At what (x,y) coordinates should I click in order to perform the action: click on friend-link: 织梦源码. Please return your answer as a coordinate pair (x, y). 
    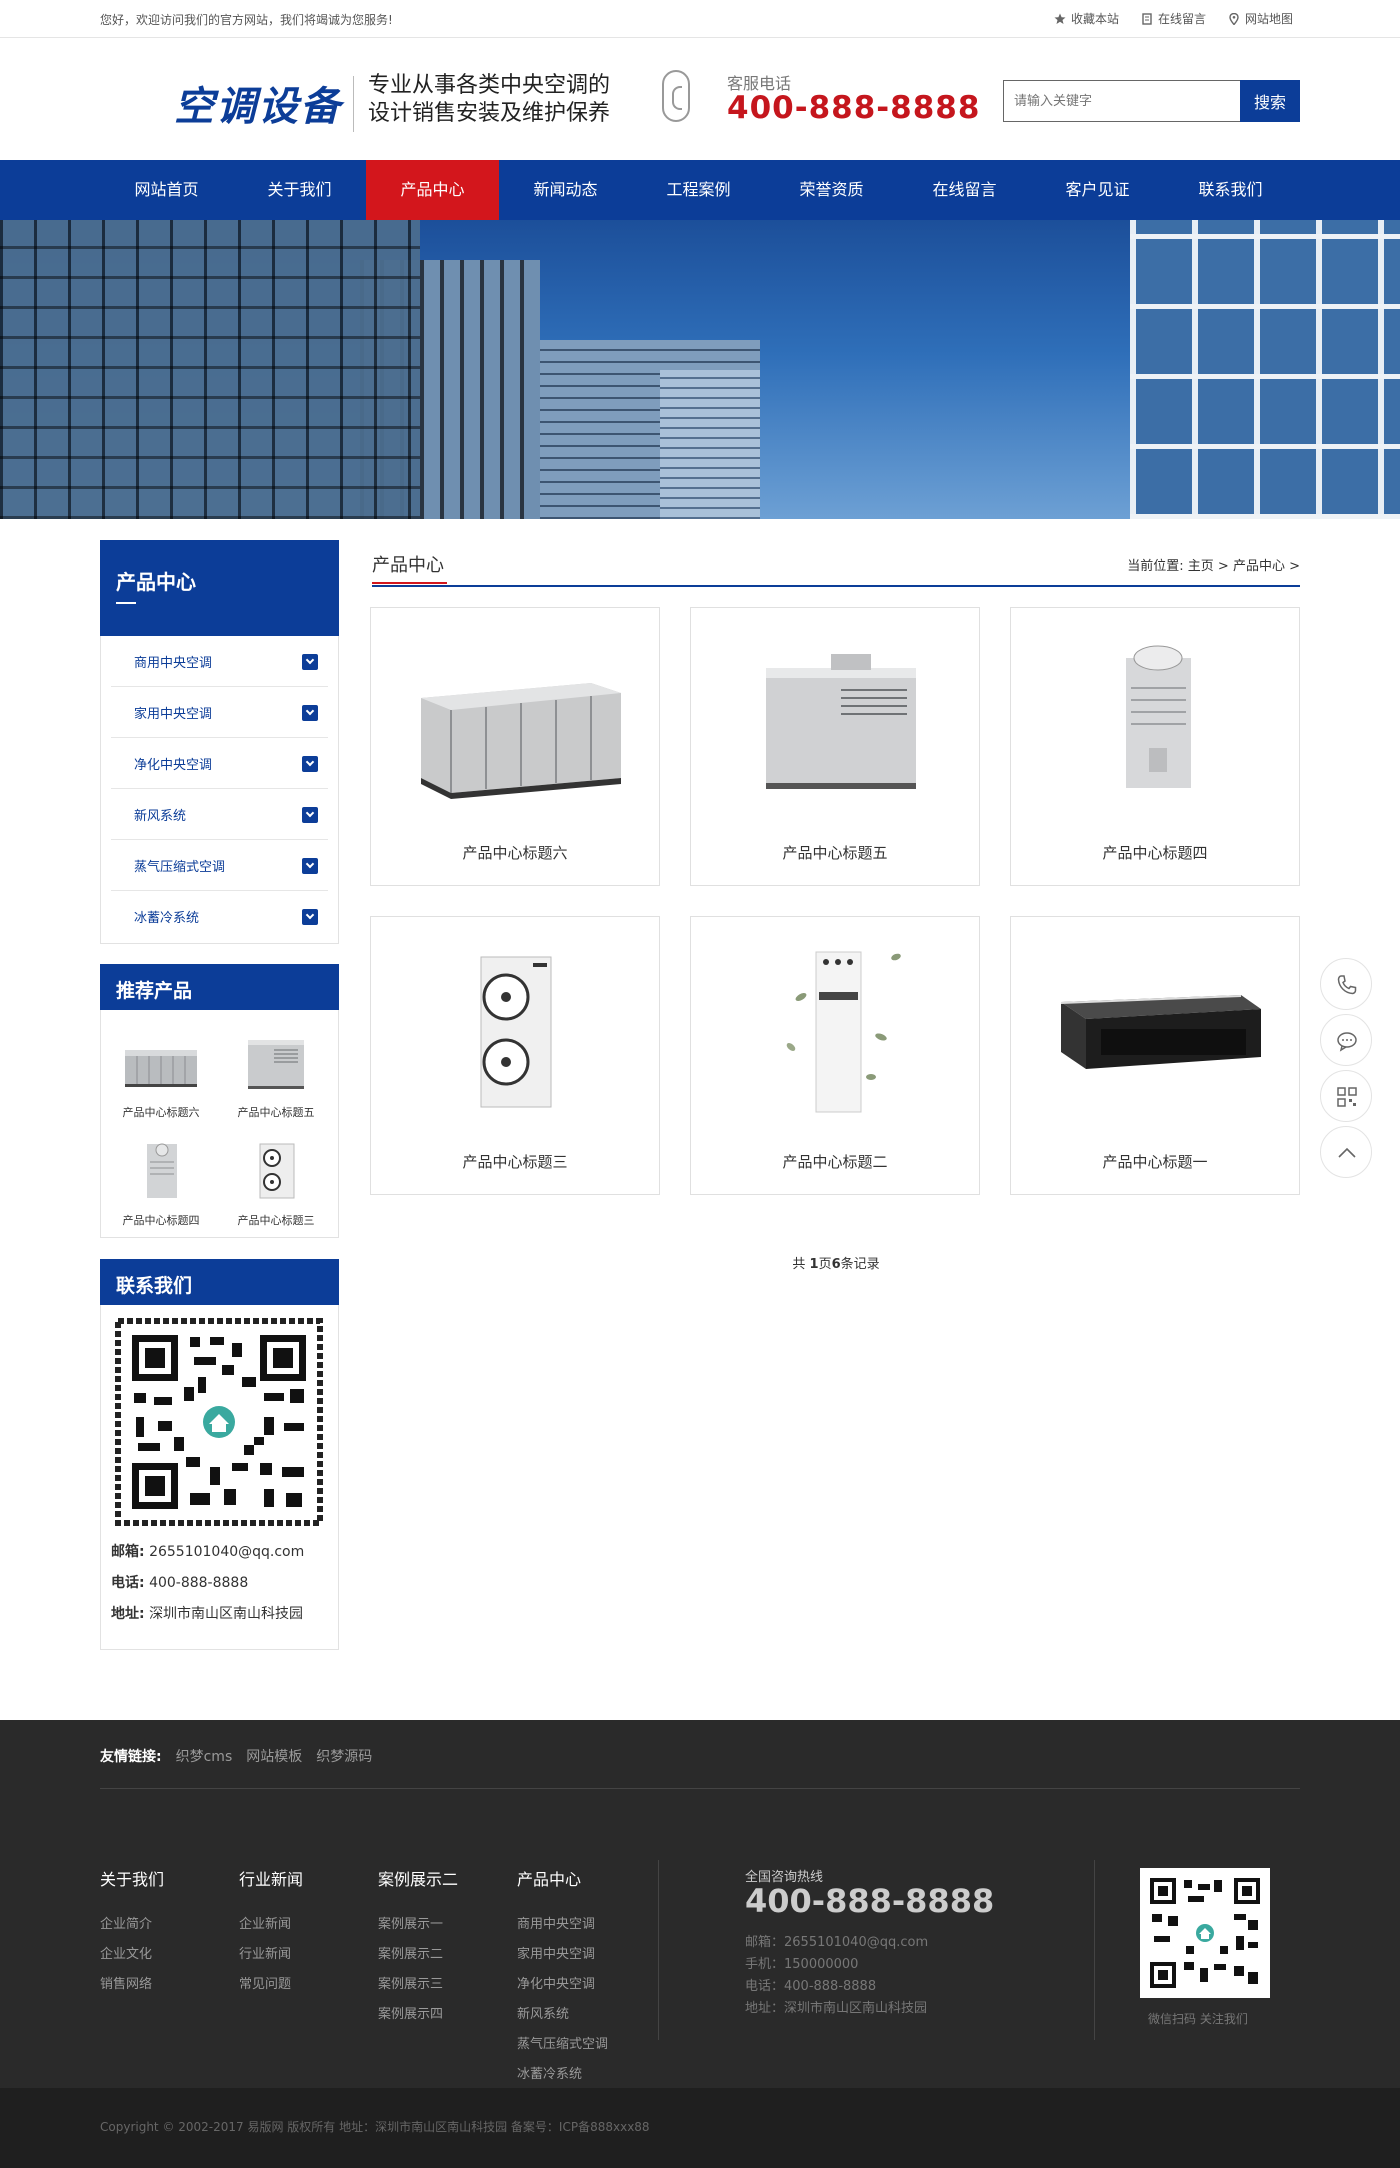
    Looking at the image, I should click on (344, 1756).